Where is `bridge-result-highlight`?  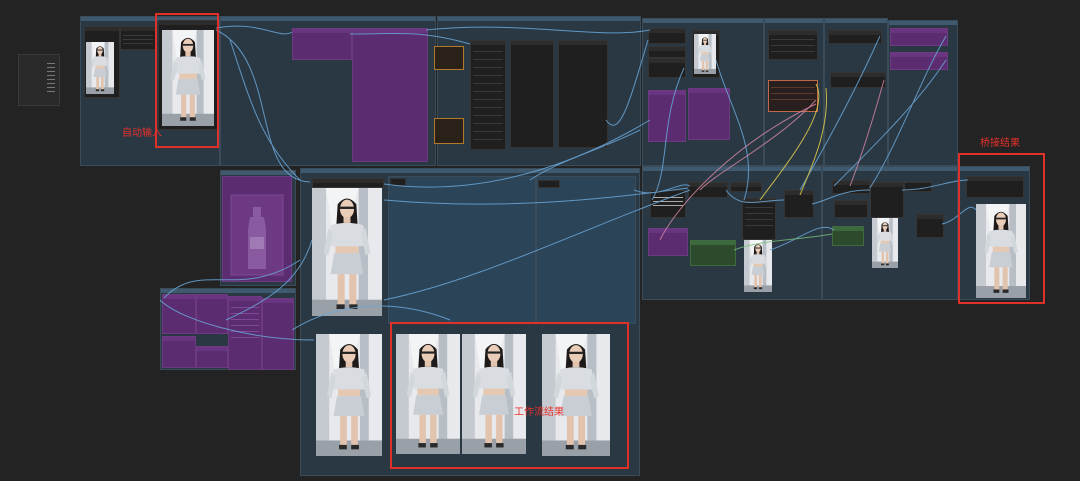
bridge-result-highlight is located at coordinates (1001, 228).